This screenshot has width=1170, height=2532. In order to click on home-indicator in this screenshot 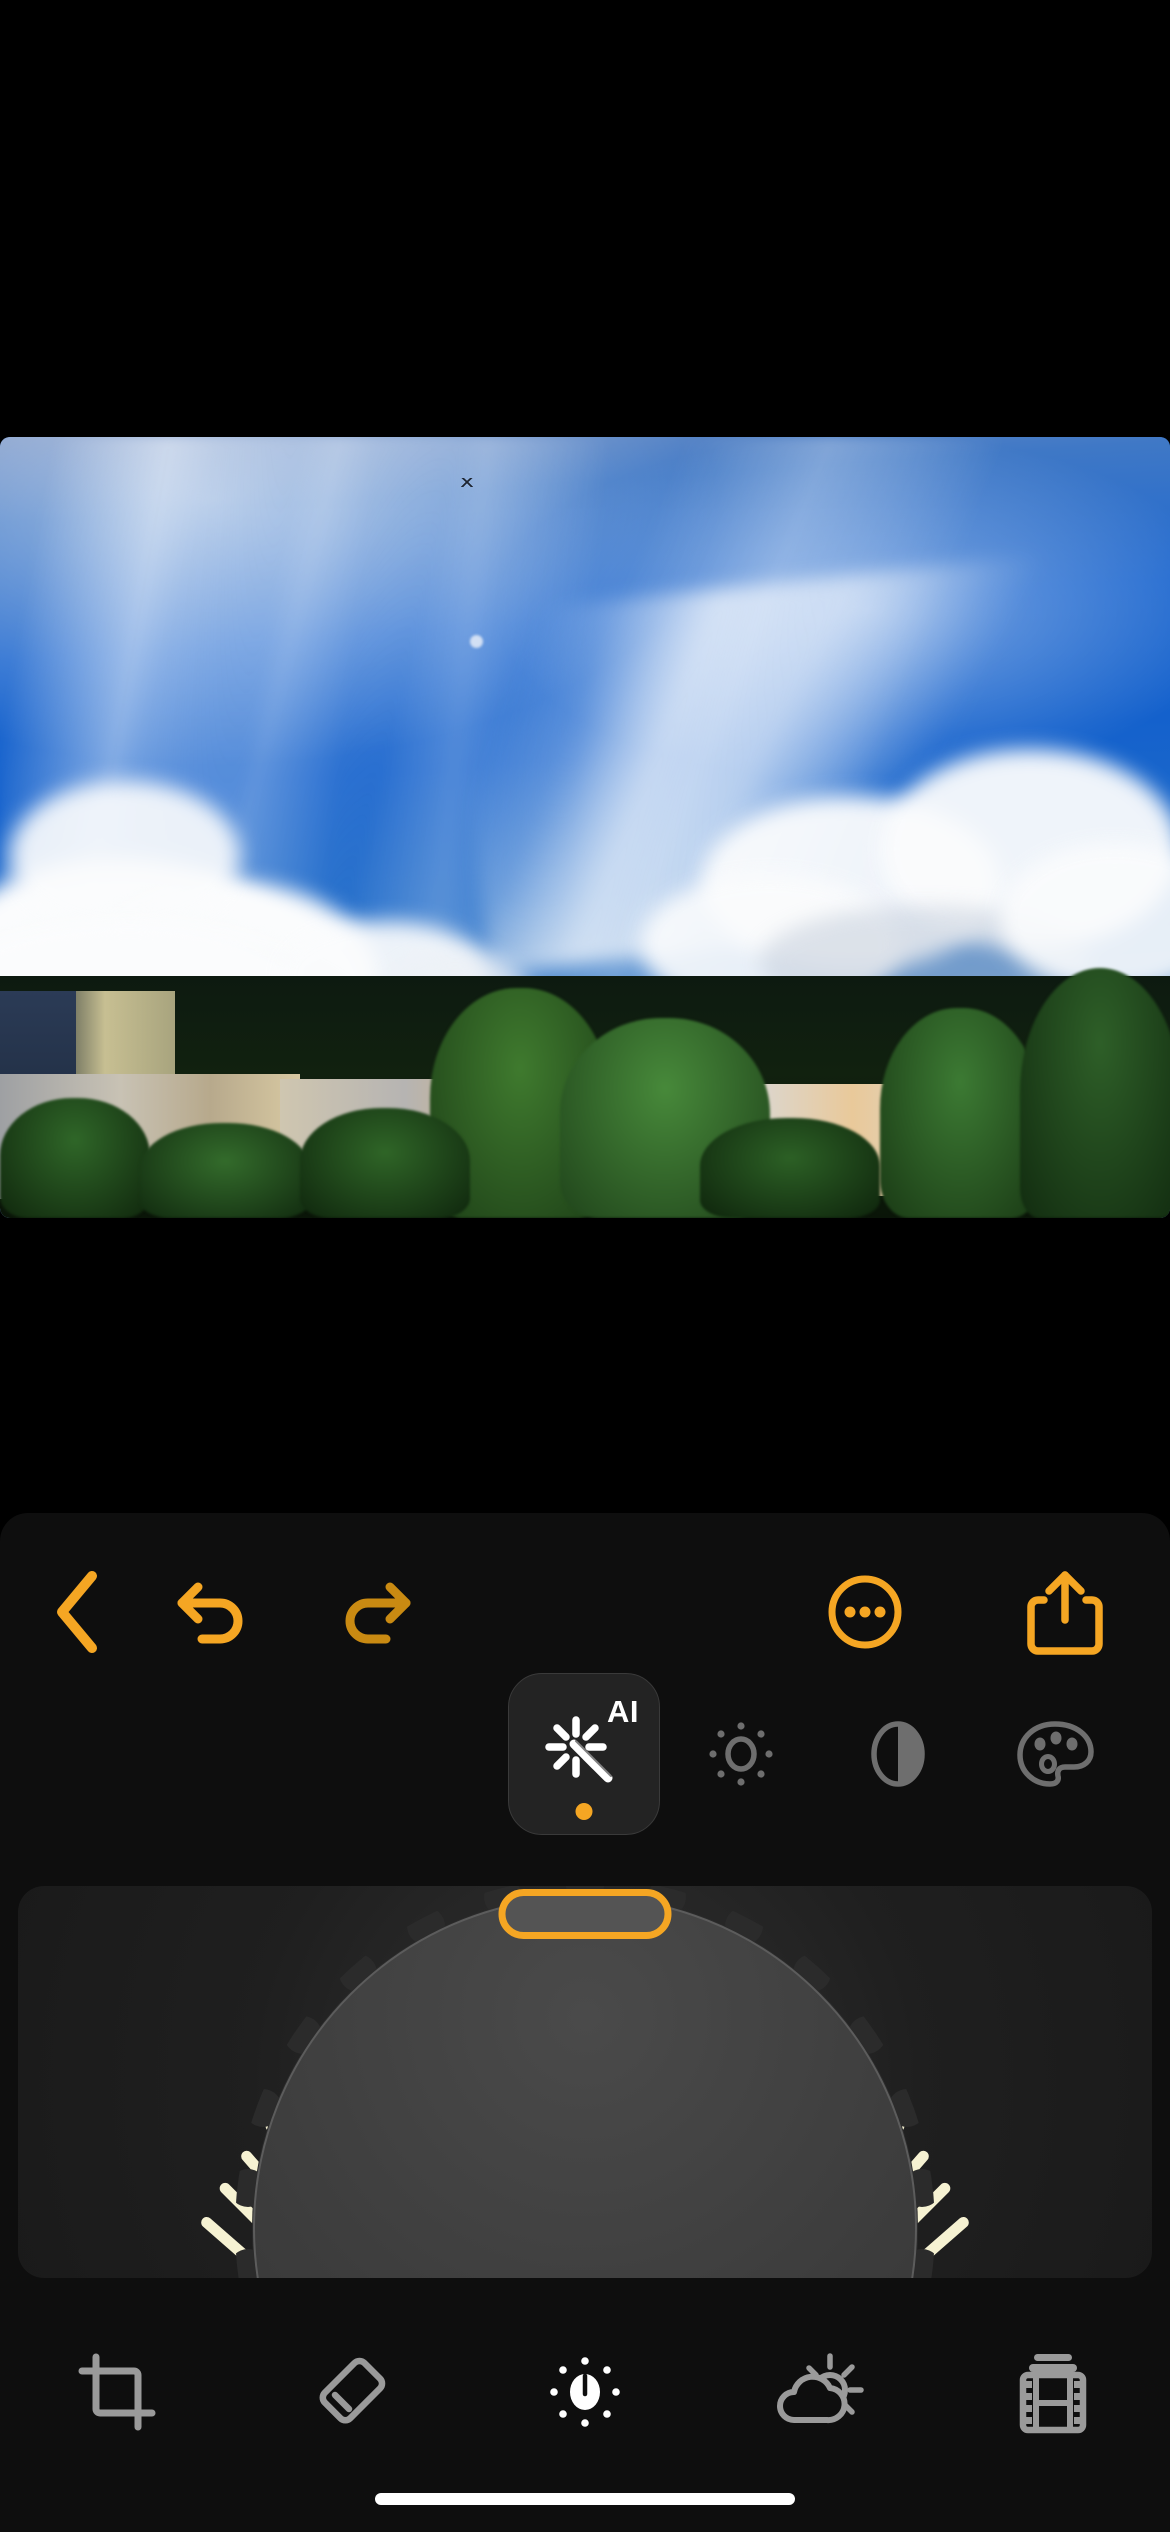, I will do `click(585, 2499)`.